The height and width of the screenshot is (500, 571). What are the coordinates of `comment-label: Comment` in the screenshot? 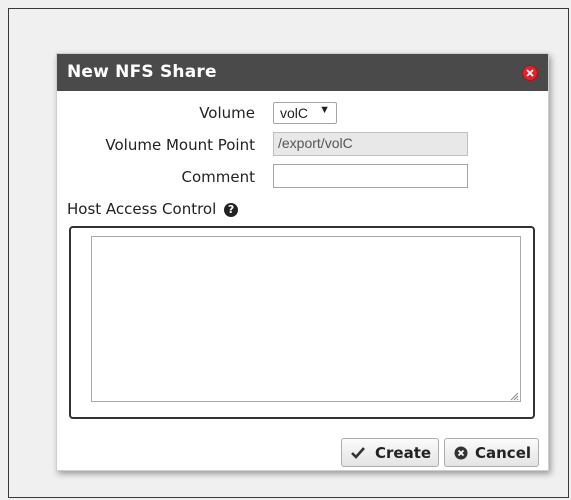 It's located at (218, 177).